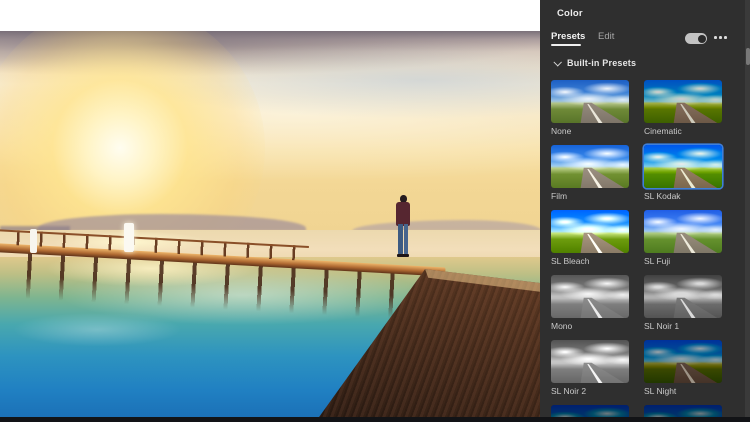 The height and width of the screenshot is (422, 750). I want to click on preset-label: SL Fuji, so click(657, 261).